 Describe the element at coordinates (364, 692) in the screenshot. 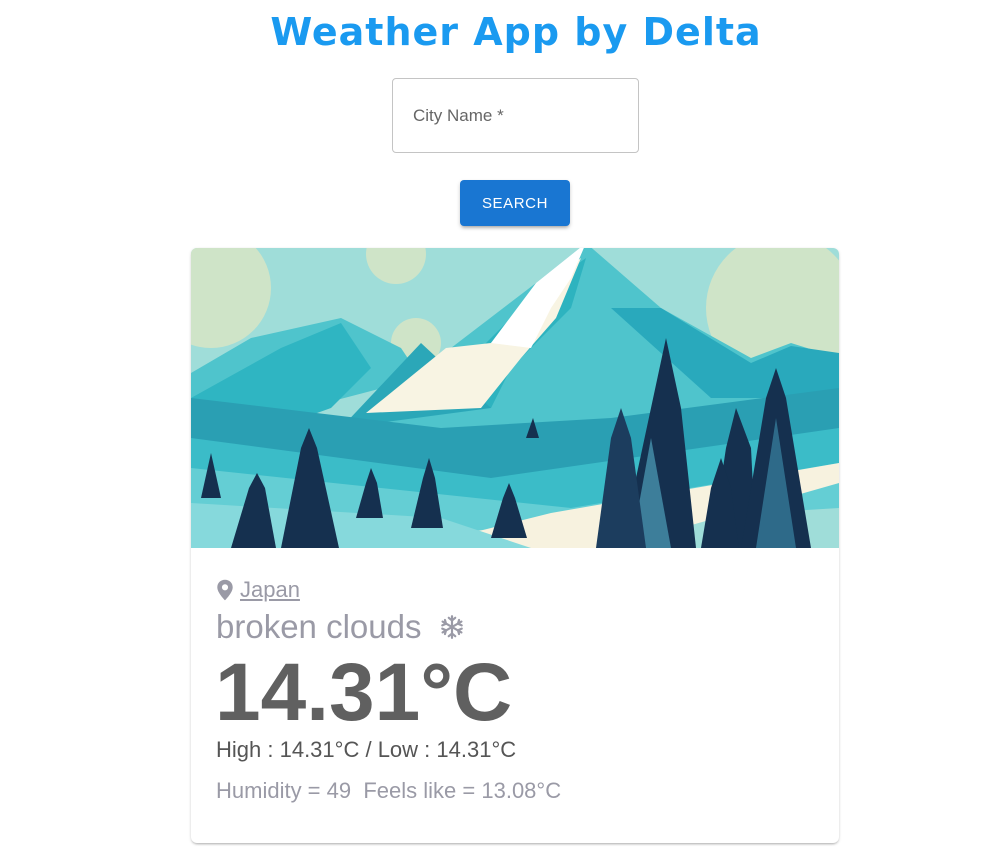

I see `current-temperature: 14.31°C` at that location.